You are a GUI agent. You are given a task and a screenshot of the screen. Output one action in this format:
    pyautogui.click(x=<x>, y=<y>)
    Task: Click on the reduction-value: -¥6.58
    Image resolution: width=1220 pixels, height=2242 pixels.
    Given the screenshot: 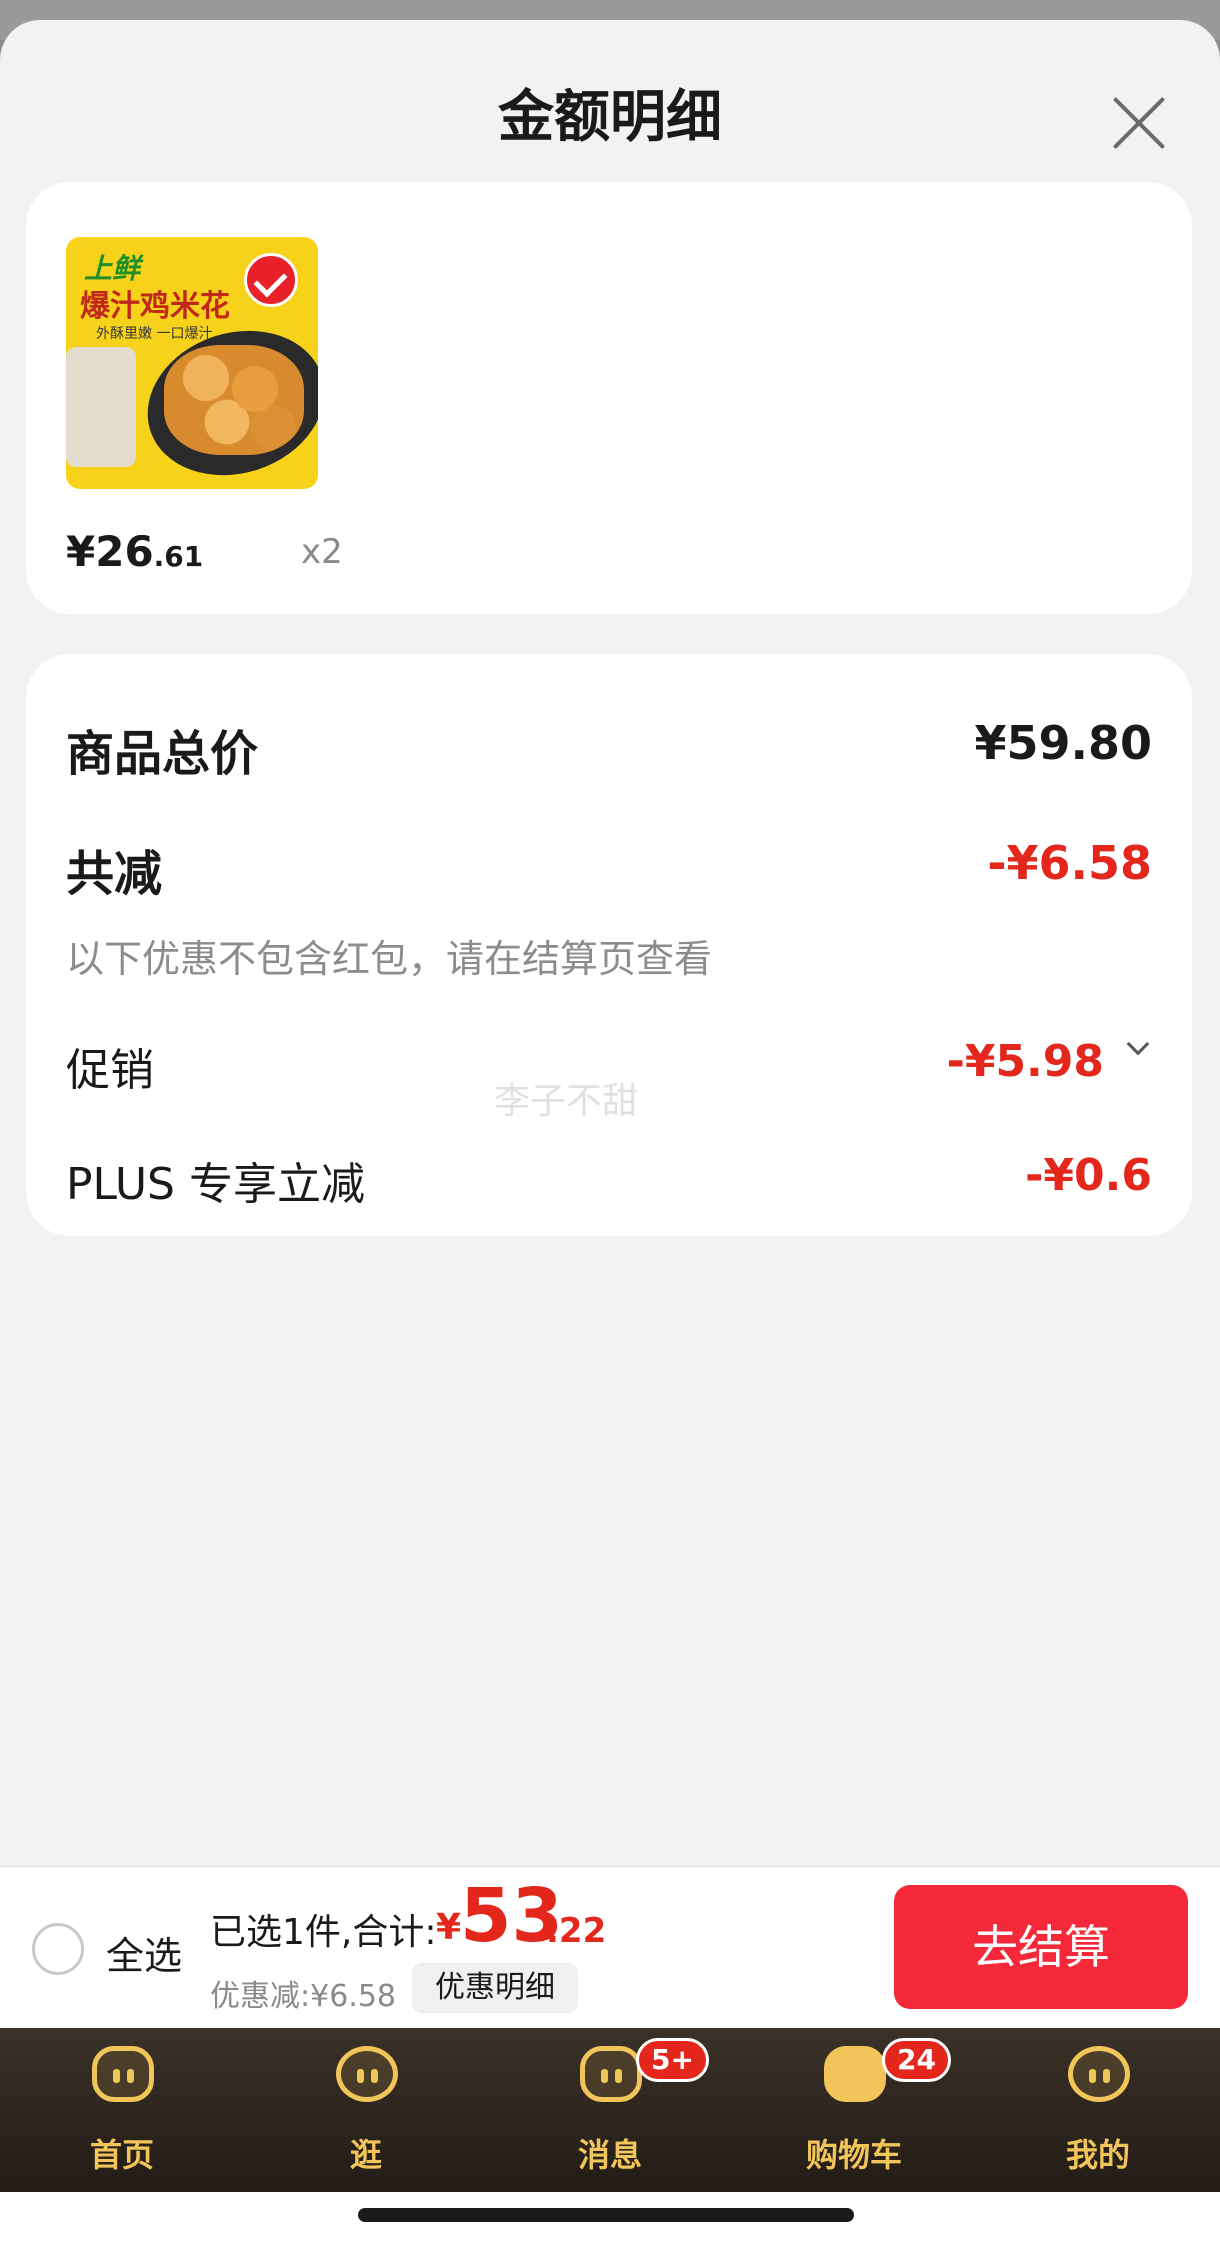 What is the action you would take?
    pyautogui.click(x=1069, y=863)
    